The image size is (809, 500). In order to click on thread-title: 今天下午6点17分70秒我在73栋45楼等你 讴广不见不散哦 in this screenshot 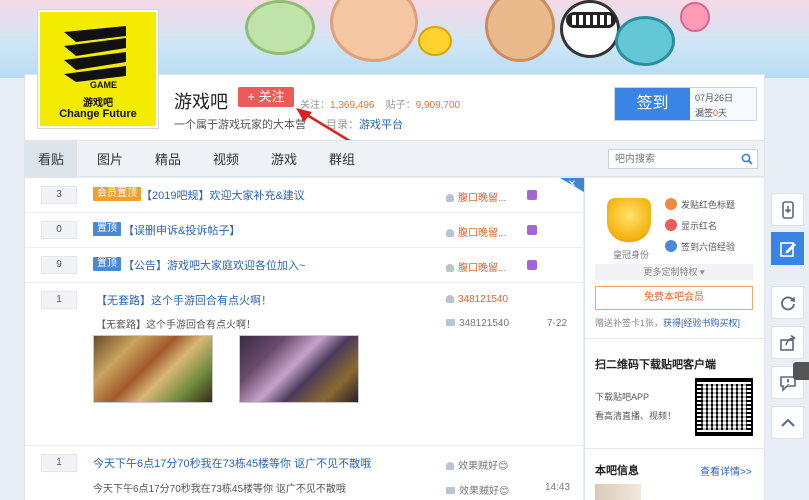, I will do `click(232, 463)`.